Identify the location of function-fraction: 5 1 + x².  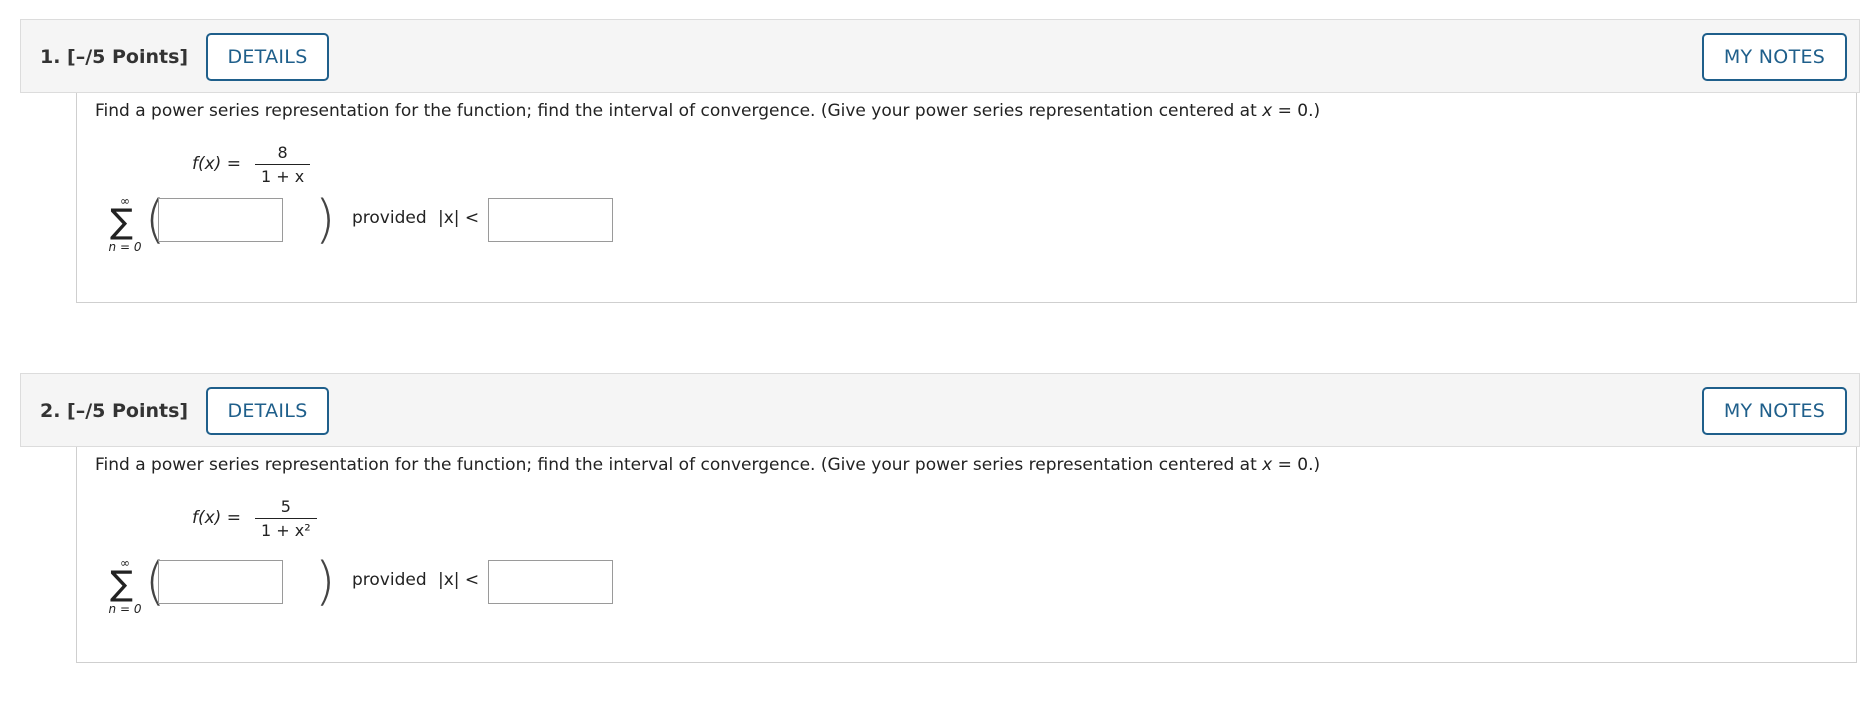
(285, 518).